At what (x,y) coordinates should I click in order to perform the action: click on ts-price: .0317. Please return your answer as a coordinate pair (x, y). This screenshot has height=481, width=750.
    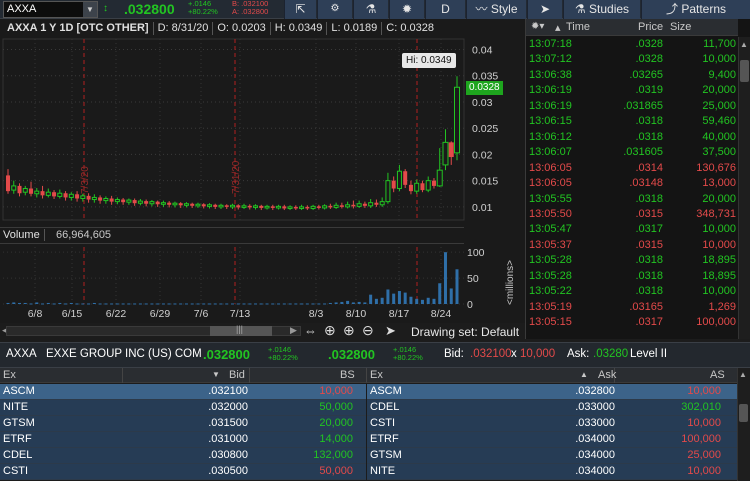
    Looking at the image, I should click on (649, 322).